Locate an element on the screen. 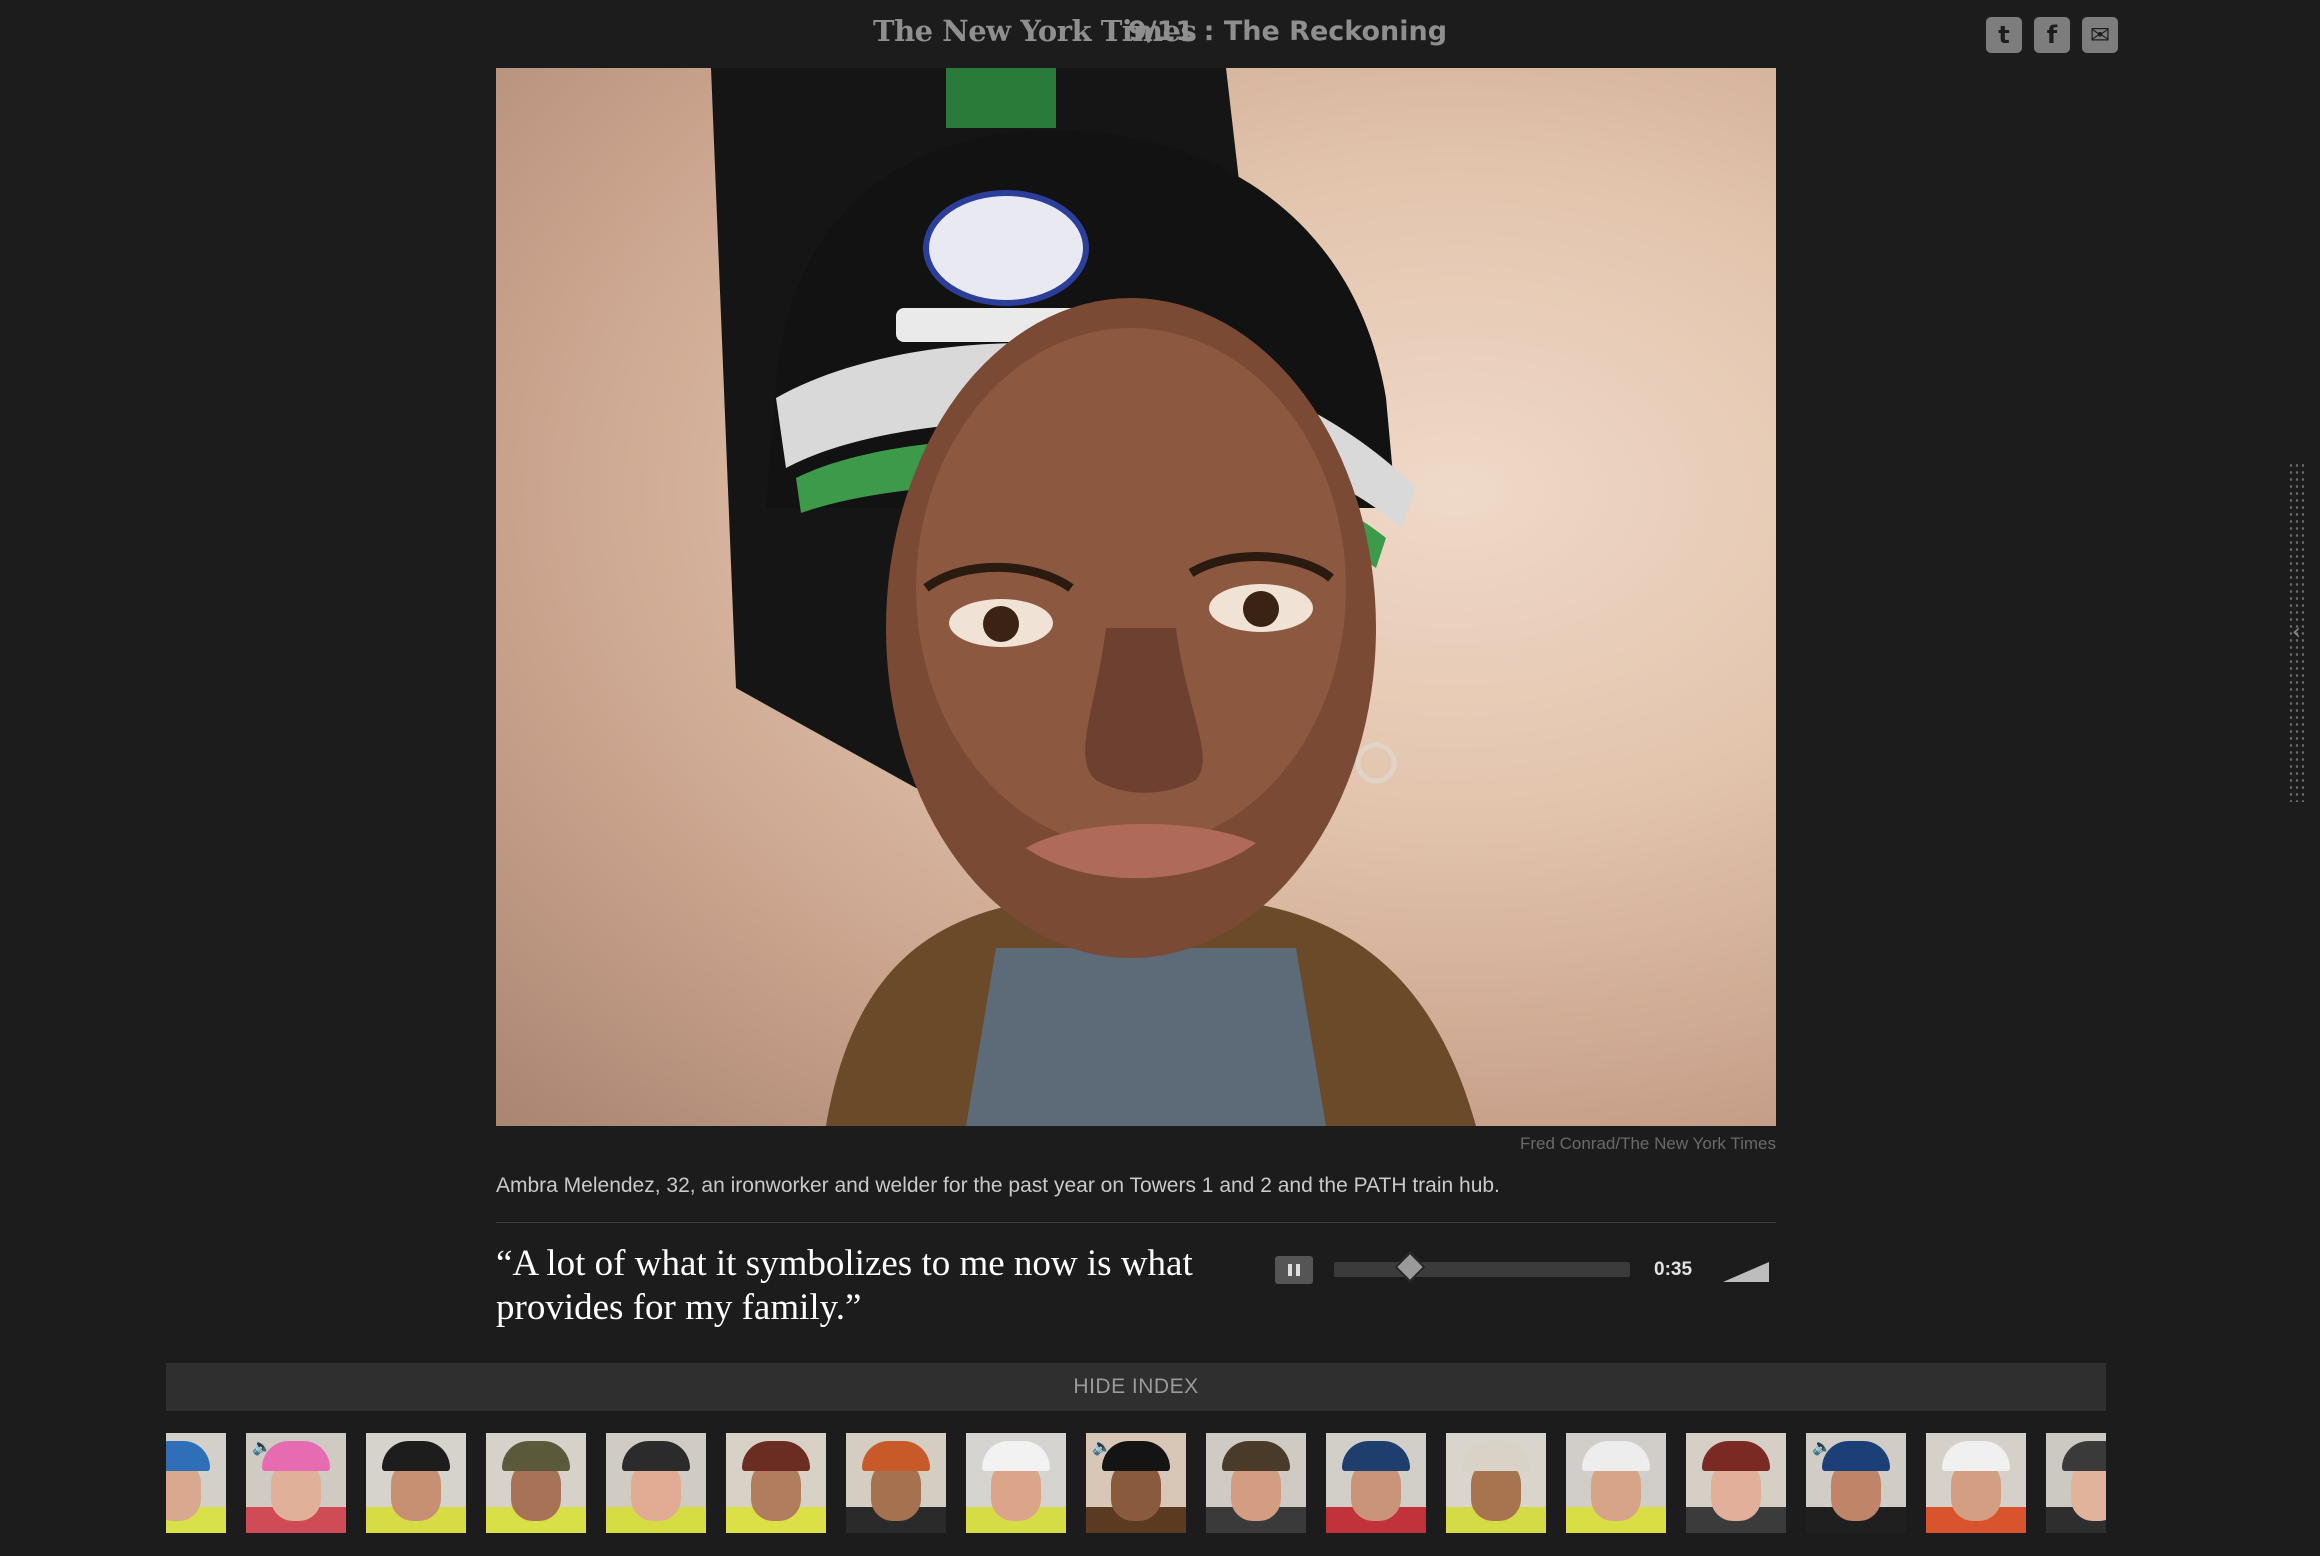 The height and width of the screenshot is (1556, 2320). slider-thumb is located at coordinates (1410, 1267).